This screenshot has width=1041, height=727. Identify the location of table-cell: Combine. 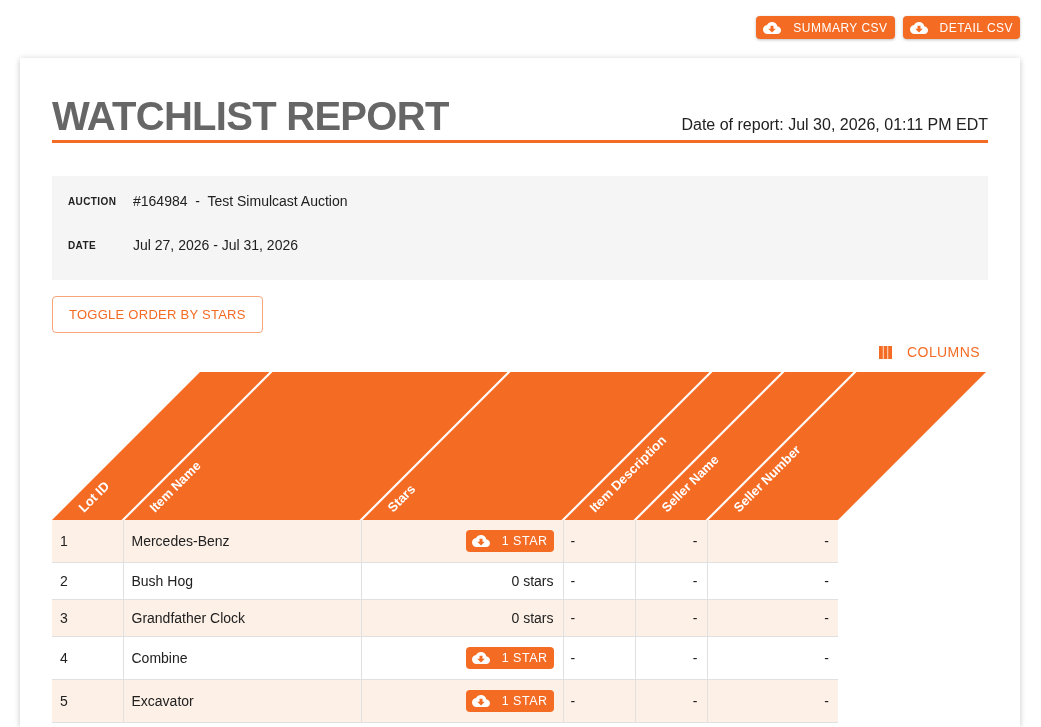
(242, 658).